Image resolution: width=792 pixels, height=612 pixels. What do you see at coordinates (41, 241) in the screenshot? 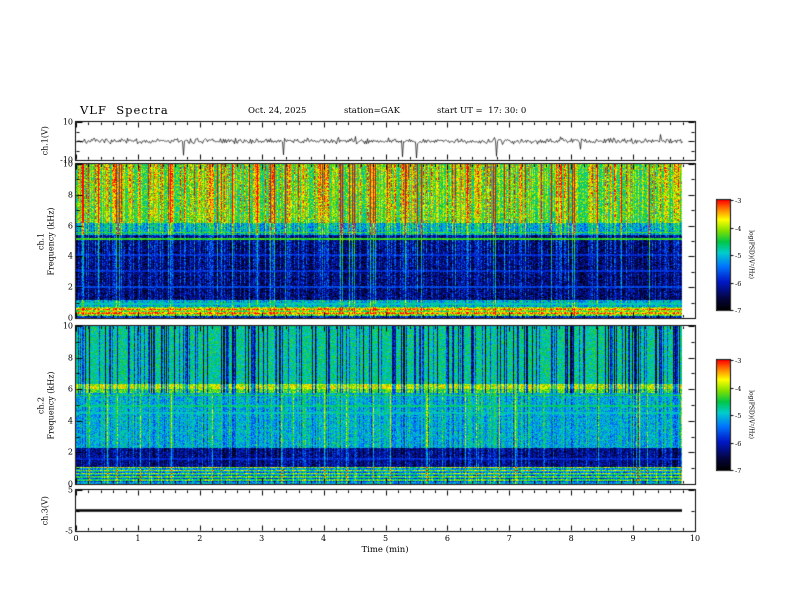
I see `axis-label-text: ch.1` at bounding box center [41, 241].